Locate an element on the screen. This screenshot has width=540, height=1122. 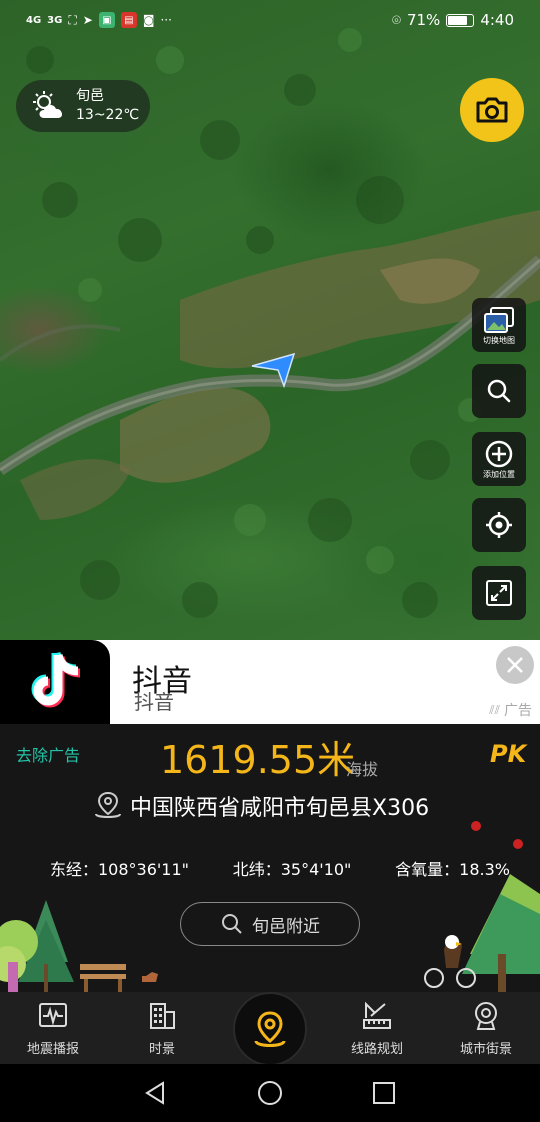
nav-earthquake-label: 地震播报 is located at coordinates (52, 1049).